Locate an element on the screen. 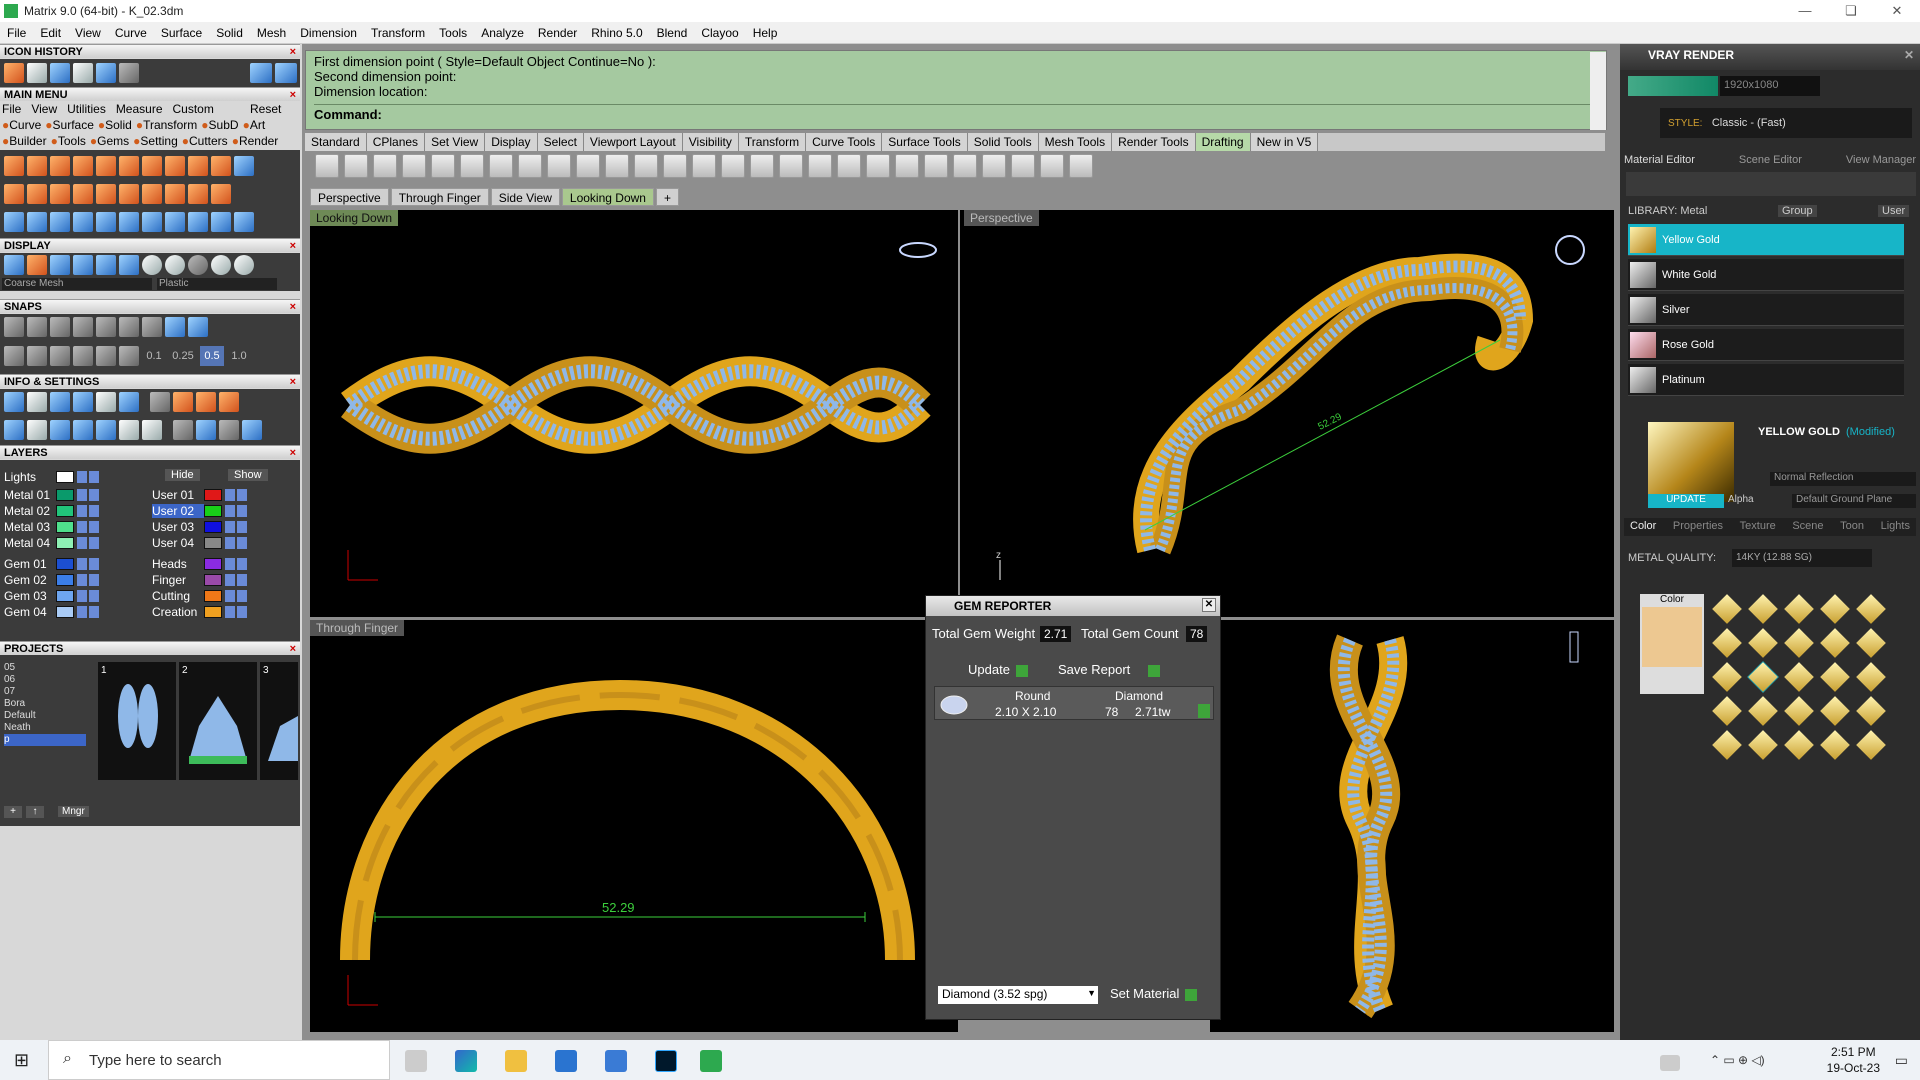  close-button: ✕ is located at coordinates (1897, 11).